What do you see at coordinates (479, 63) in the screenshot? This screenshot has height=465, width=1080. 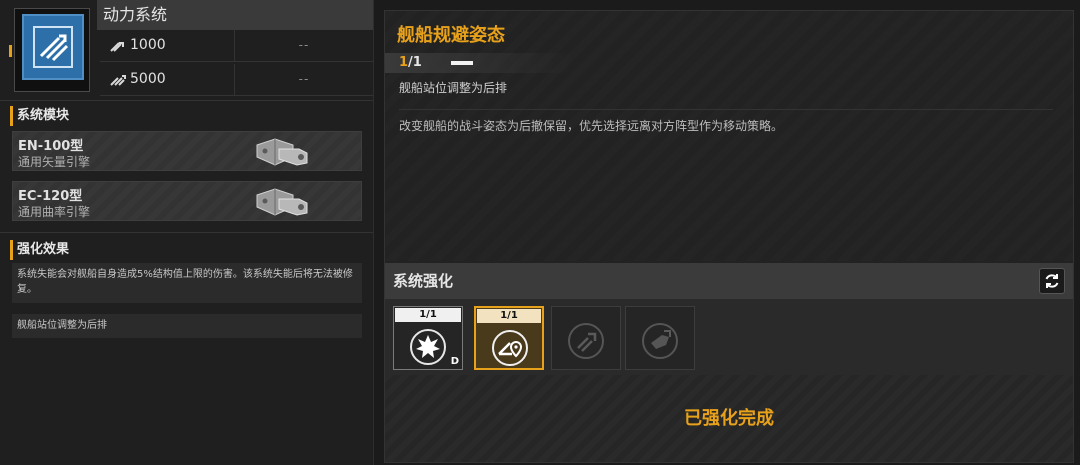 I see `stance-level-bar: 1/1` at bounding box center [479, 63].